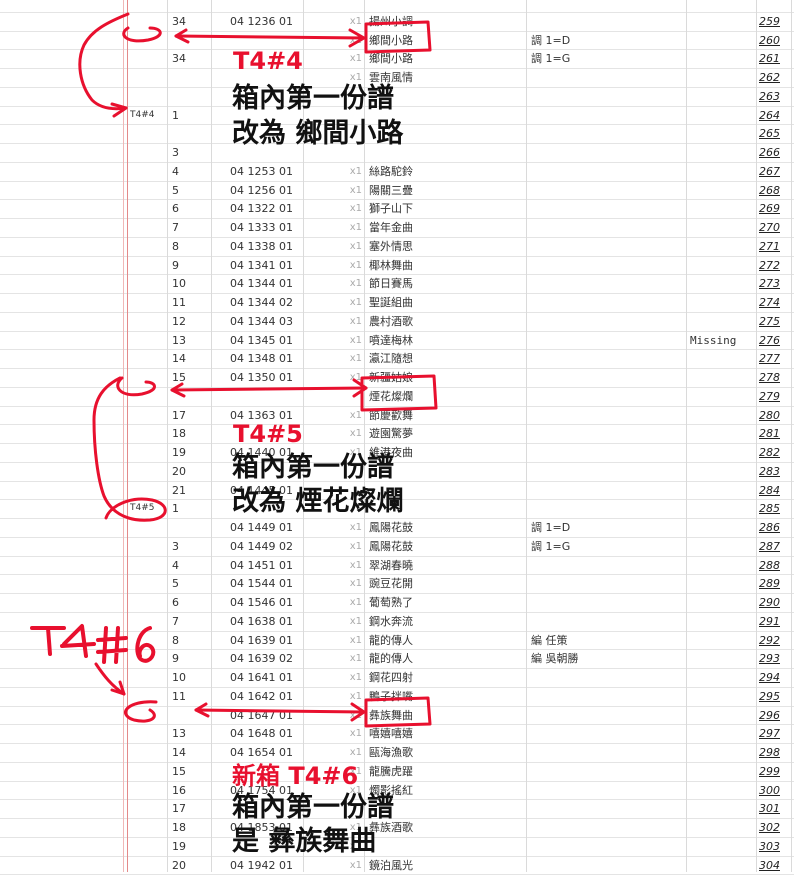  What do you see at coordinates (268, 434) in the screenshot?
I see `annotation-t4-5-label: T4#5` at bounding box center [268, 434].